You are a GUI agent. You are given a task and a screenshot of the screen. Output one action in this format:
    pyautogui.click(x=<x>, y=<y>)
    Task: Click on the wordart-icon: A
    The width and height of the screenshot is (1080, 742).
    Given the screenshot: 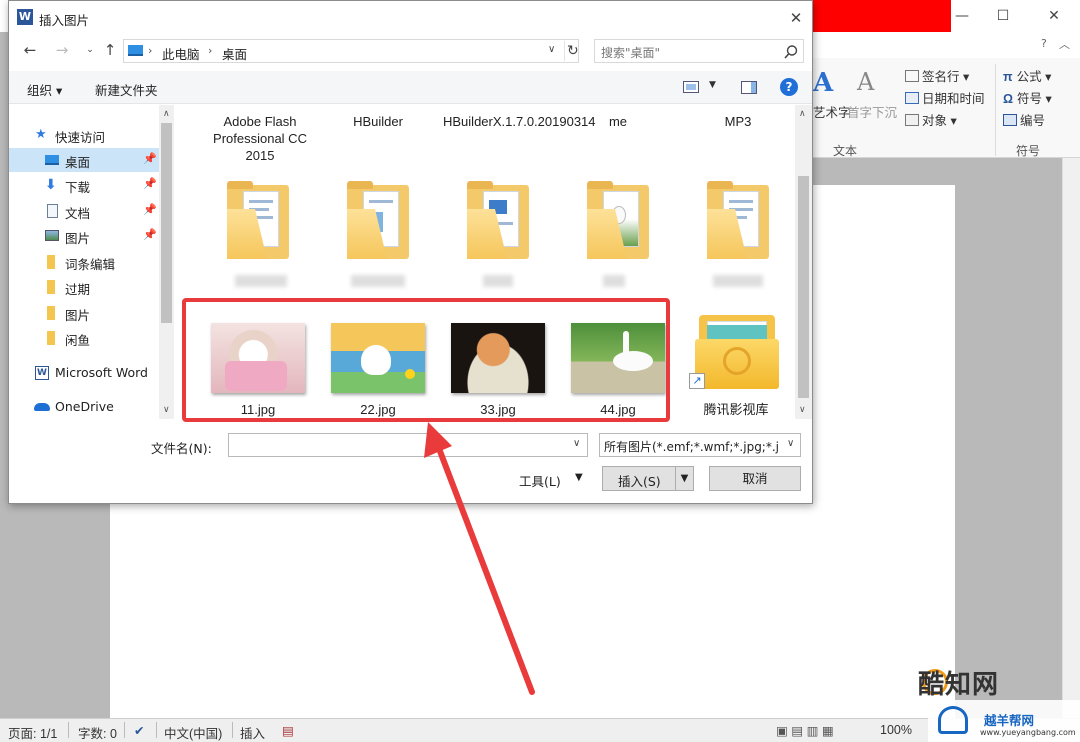 What is the action you would take?
    pyautogui.click(x=823, y=83)
    